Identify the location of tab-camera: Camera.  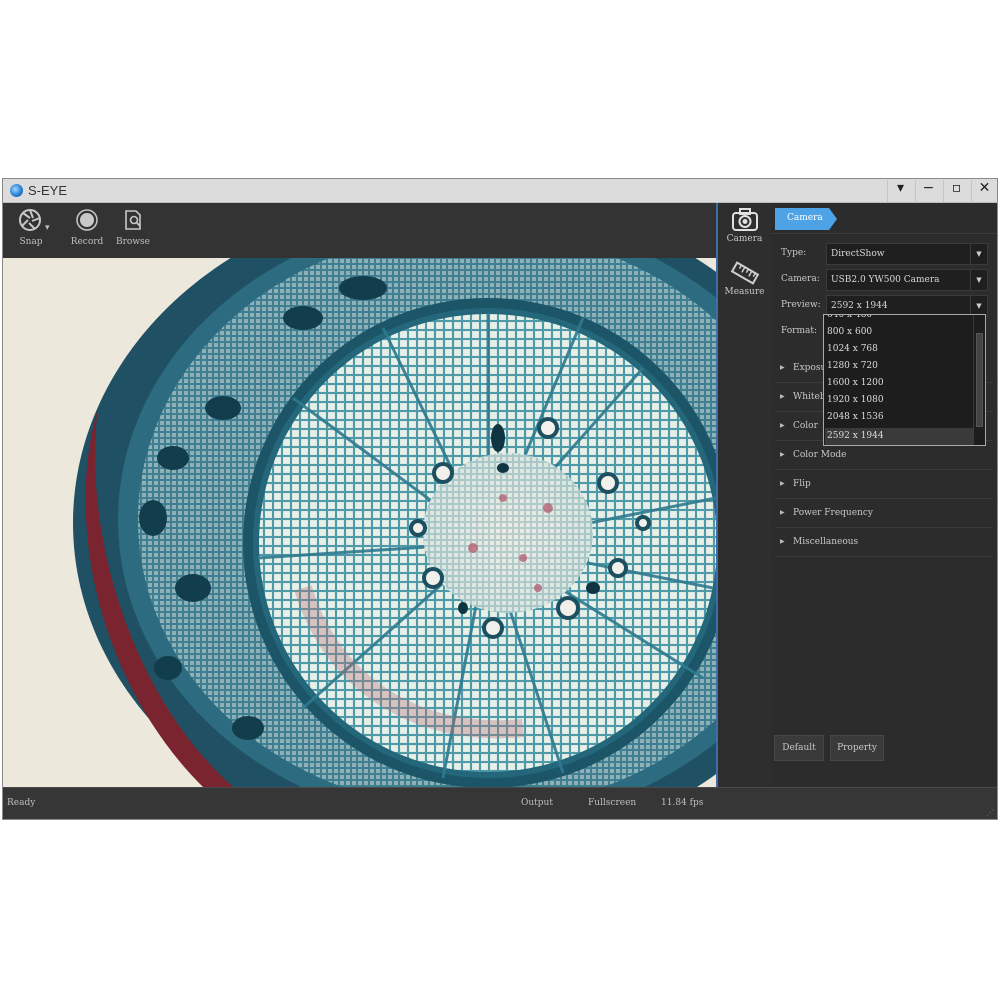
(806, 219).